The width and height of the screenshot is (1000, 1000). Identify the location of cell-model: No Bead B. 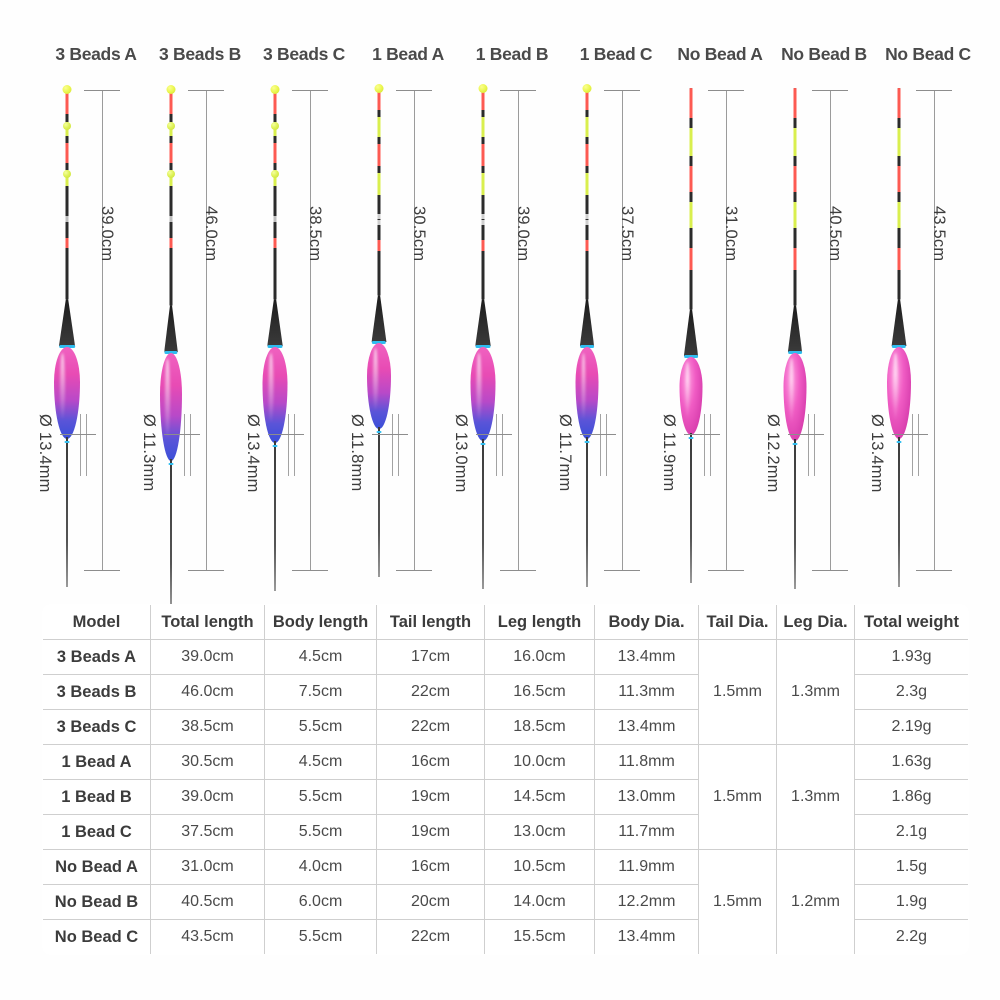
(97, 902).